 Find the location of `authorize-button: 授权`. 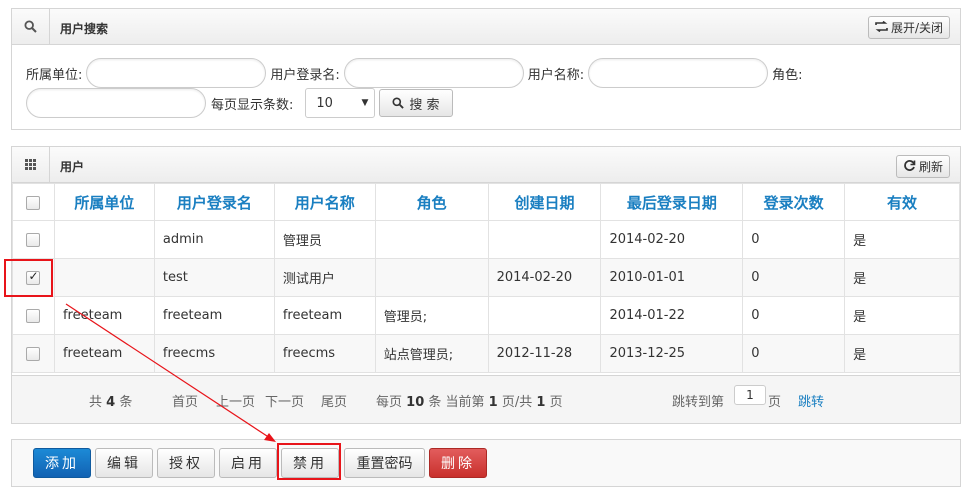

authorize-button: 授权 is located at coordinates (186, 463).